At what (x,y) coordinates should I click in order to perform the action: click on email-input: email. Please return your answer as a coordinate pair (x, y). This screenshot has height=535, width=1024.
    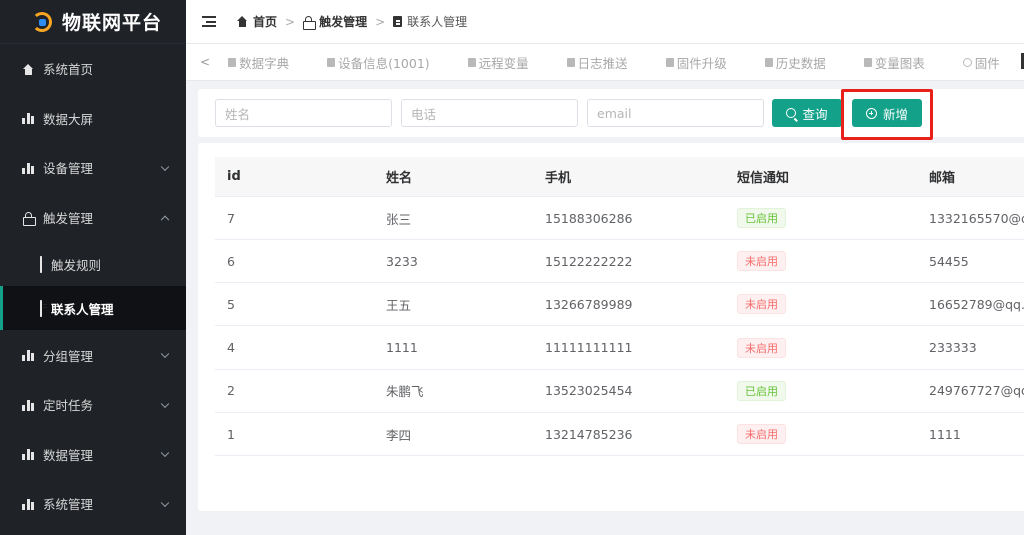
    Looking at the image, I should click on (675, 113).